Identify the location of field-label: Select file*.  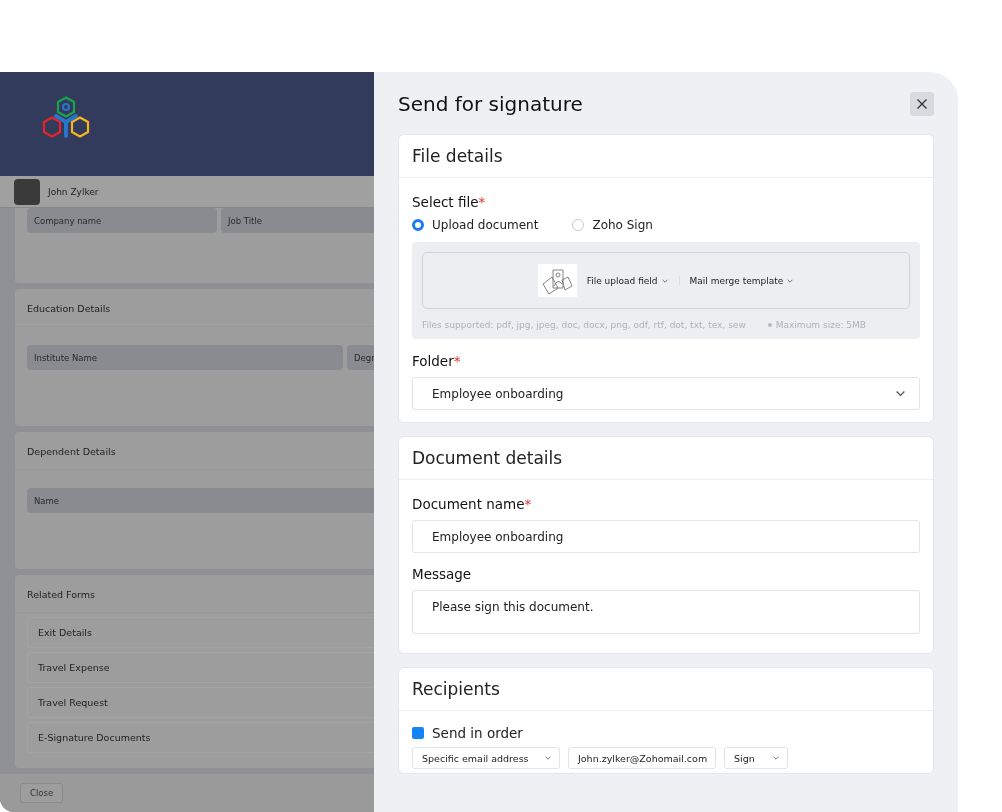
(449, 202).